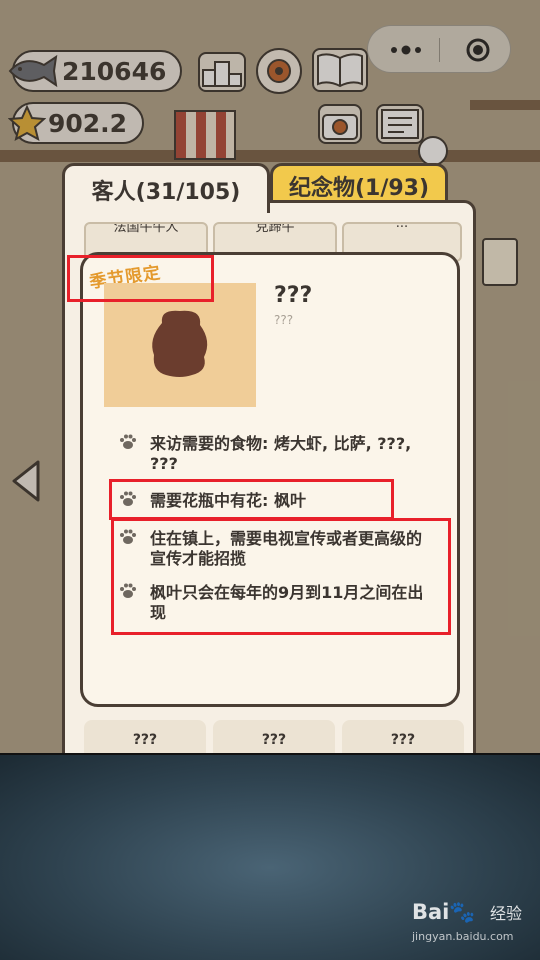 The image size is (540, 960). I want to click on miniprogram-capsule, so click(439, 49).